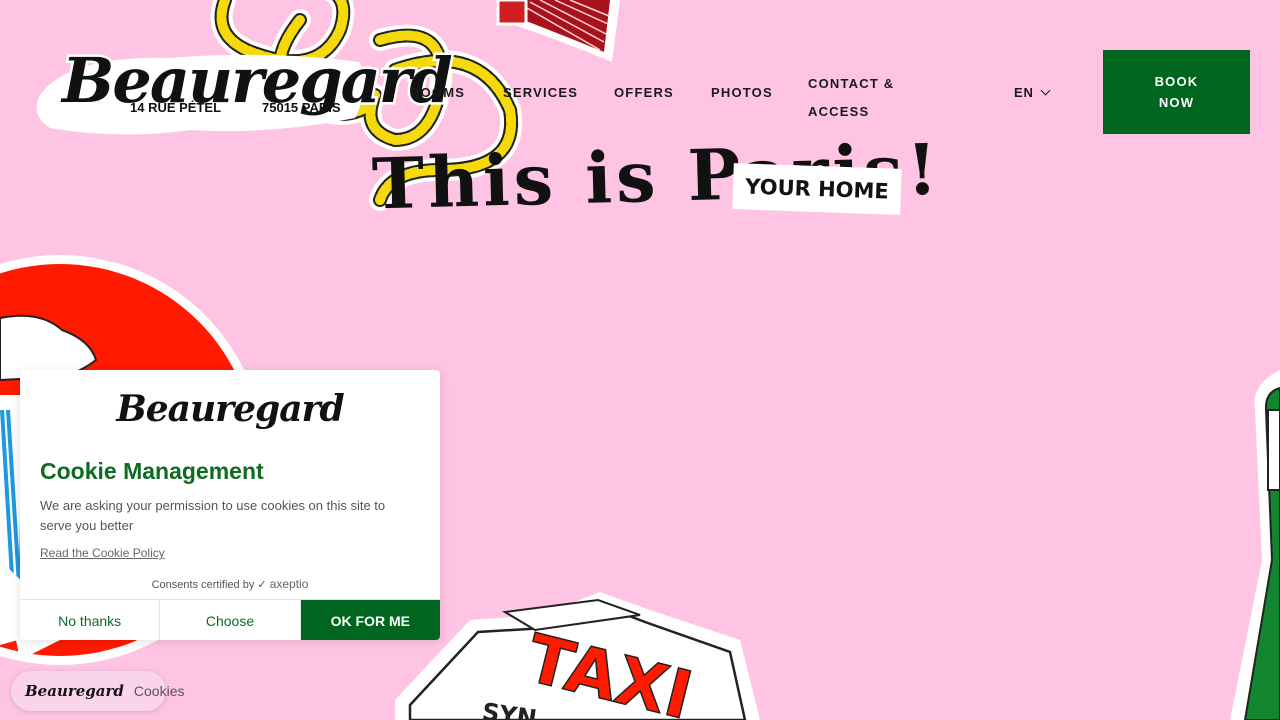 The height and width of the screenshot is (720, 1280). I want to click on cookie-certification: Consents certified by ✓ axeptio, so click(230, 584).